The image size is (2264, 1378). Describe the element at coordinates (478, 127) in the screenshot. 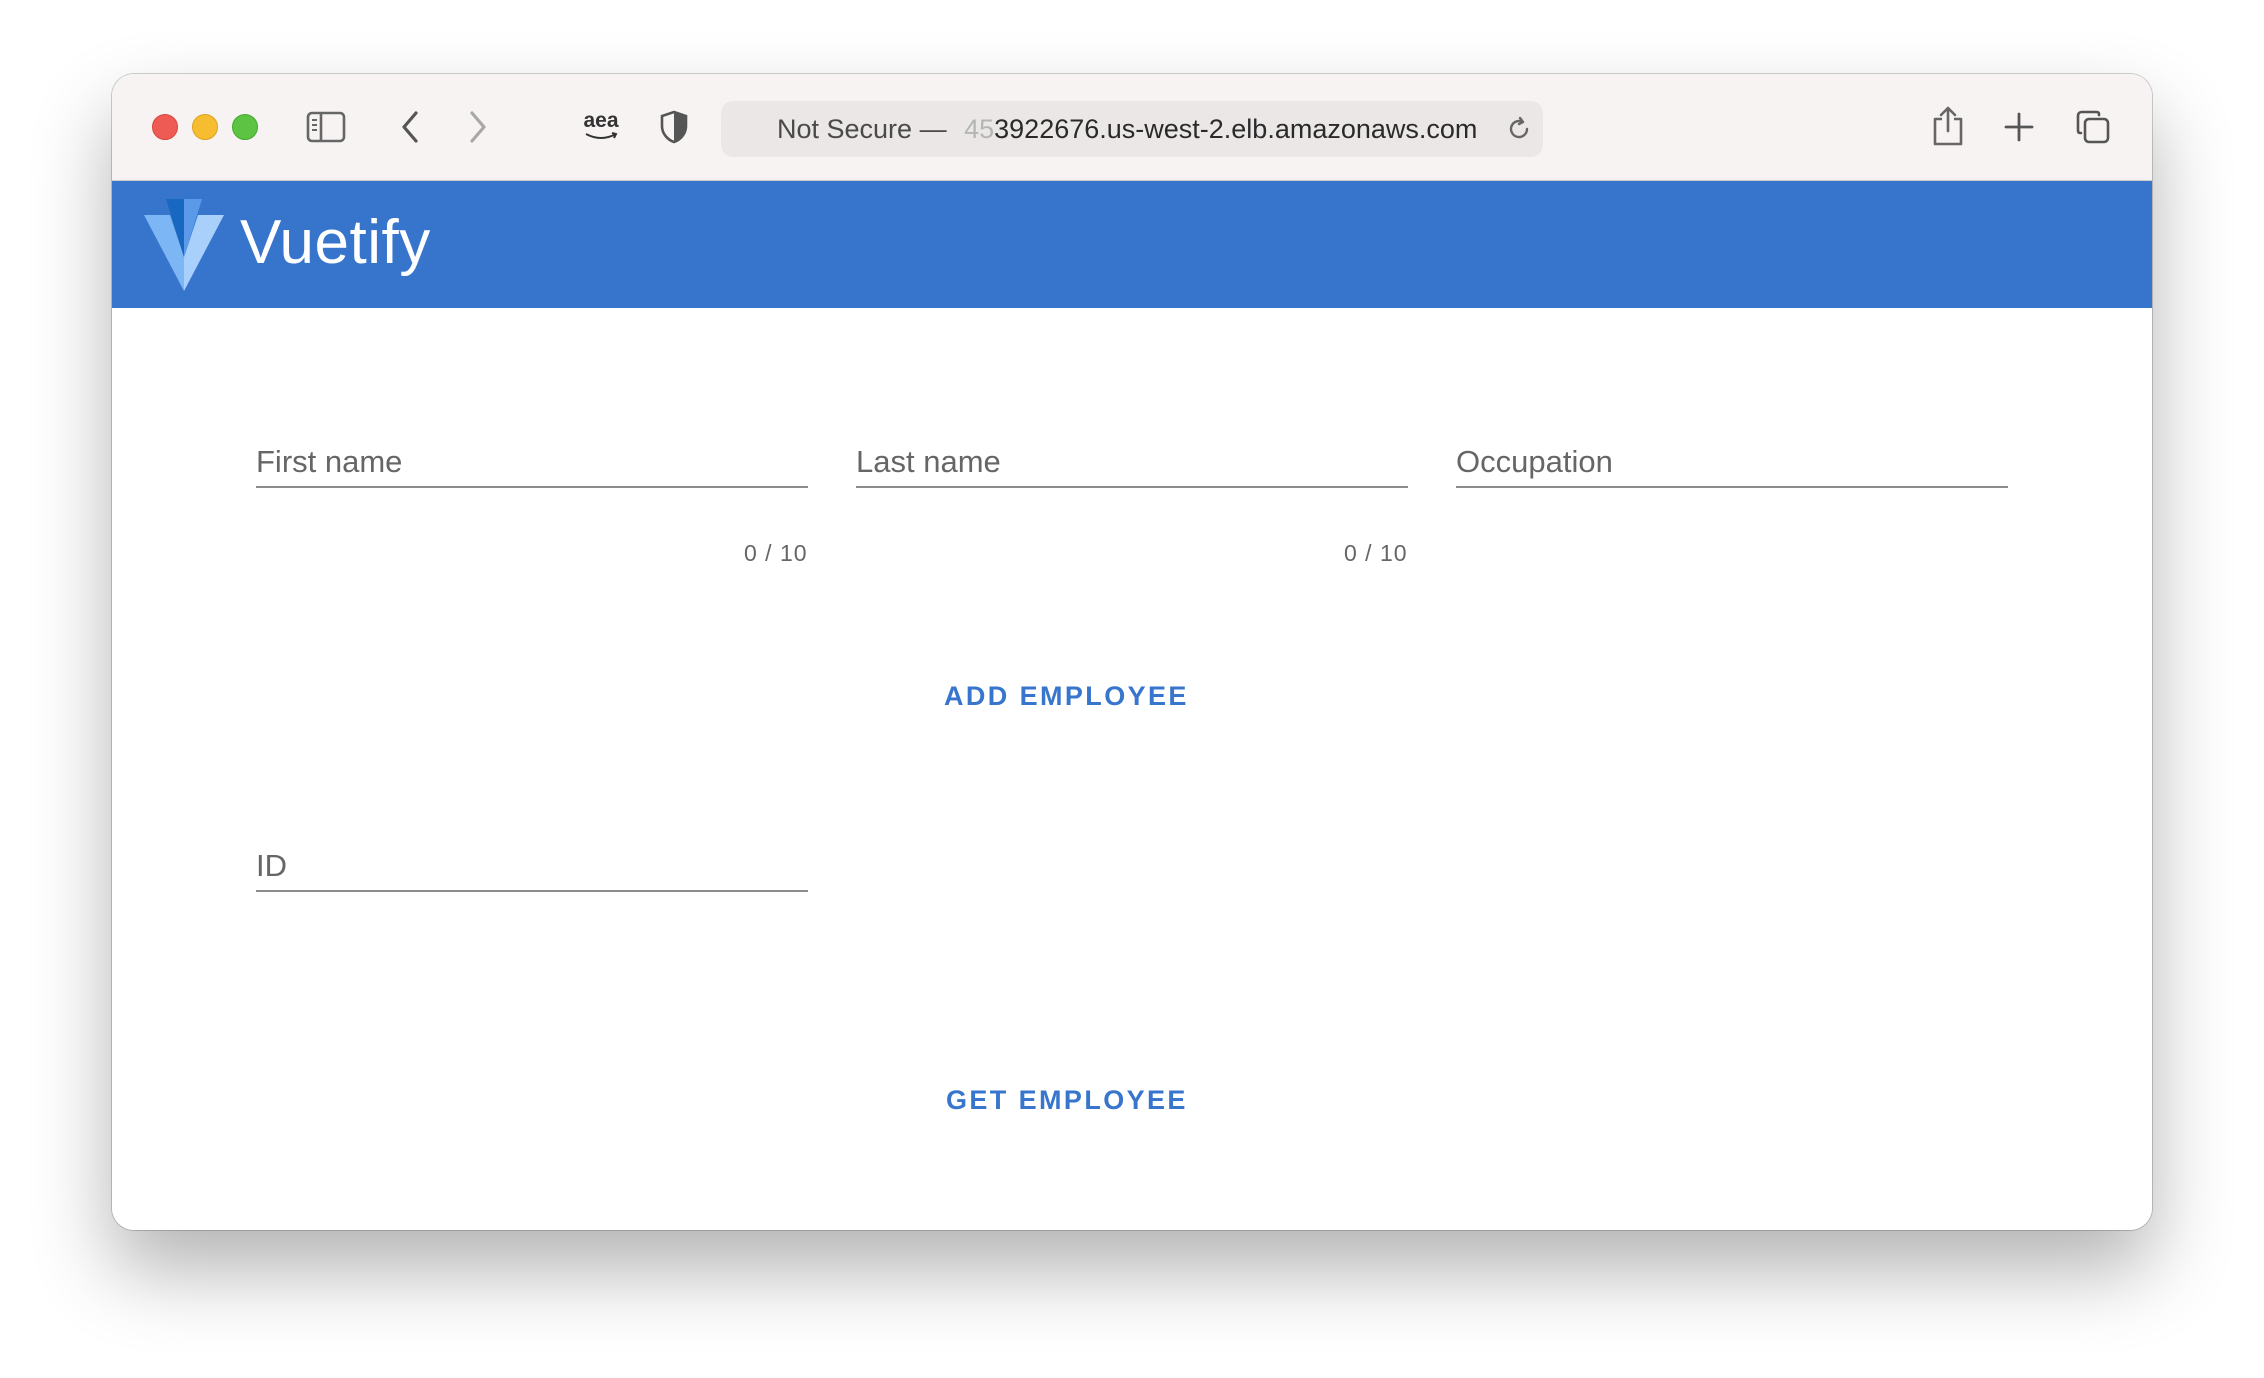

I see `chevron-right-icon` at that location.